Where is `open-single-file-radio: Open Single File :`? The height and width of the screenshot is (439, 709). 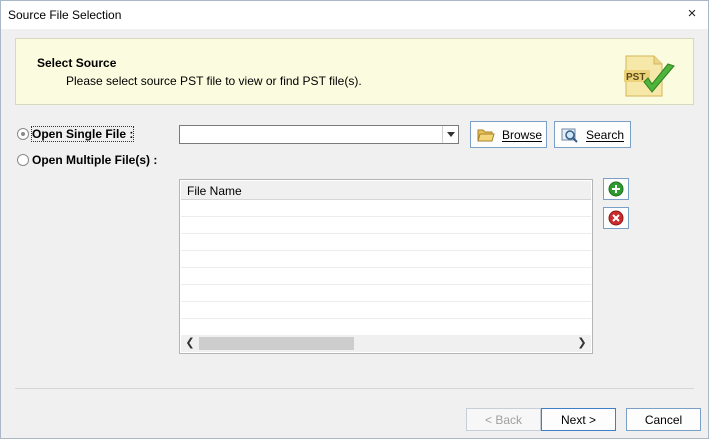 open-single-file-radio: Open Single File : is located at coordinates (76, 134).